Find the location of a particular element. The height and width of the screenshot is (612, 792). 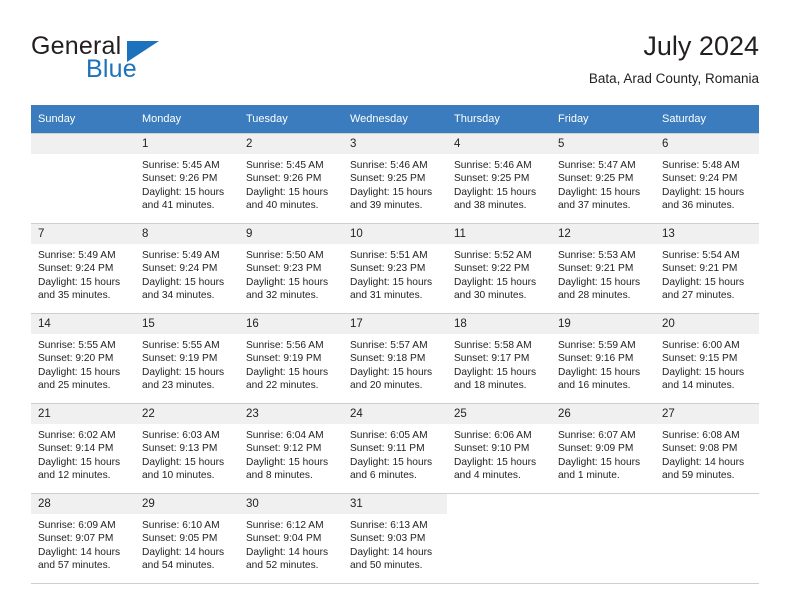

day-number: 31 is located at coordinates (395, 504).